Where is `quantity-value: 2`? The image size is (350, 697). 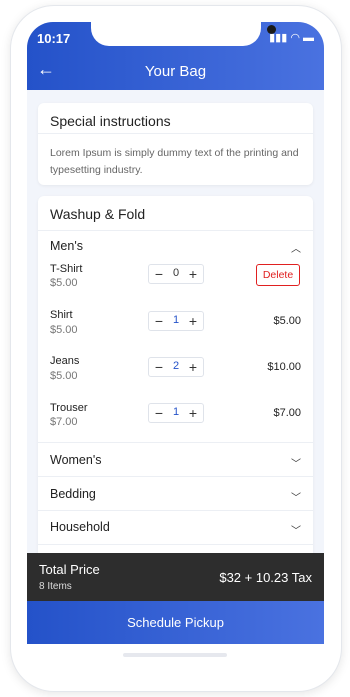 quantity-value: 2 is located at coordinates (176, 366).